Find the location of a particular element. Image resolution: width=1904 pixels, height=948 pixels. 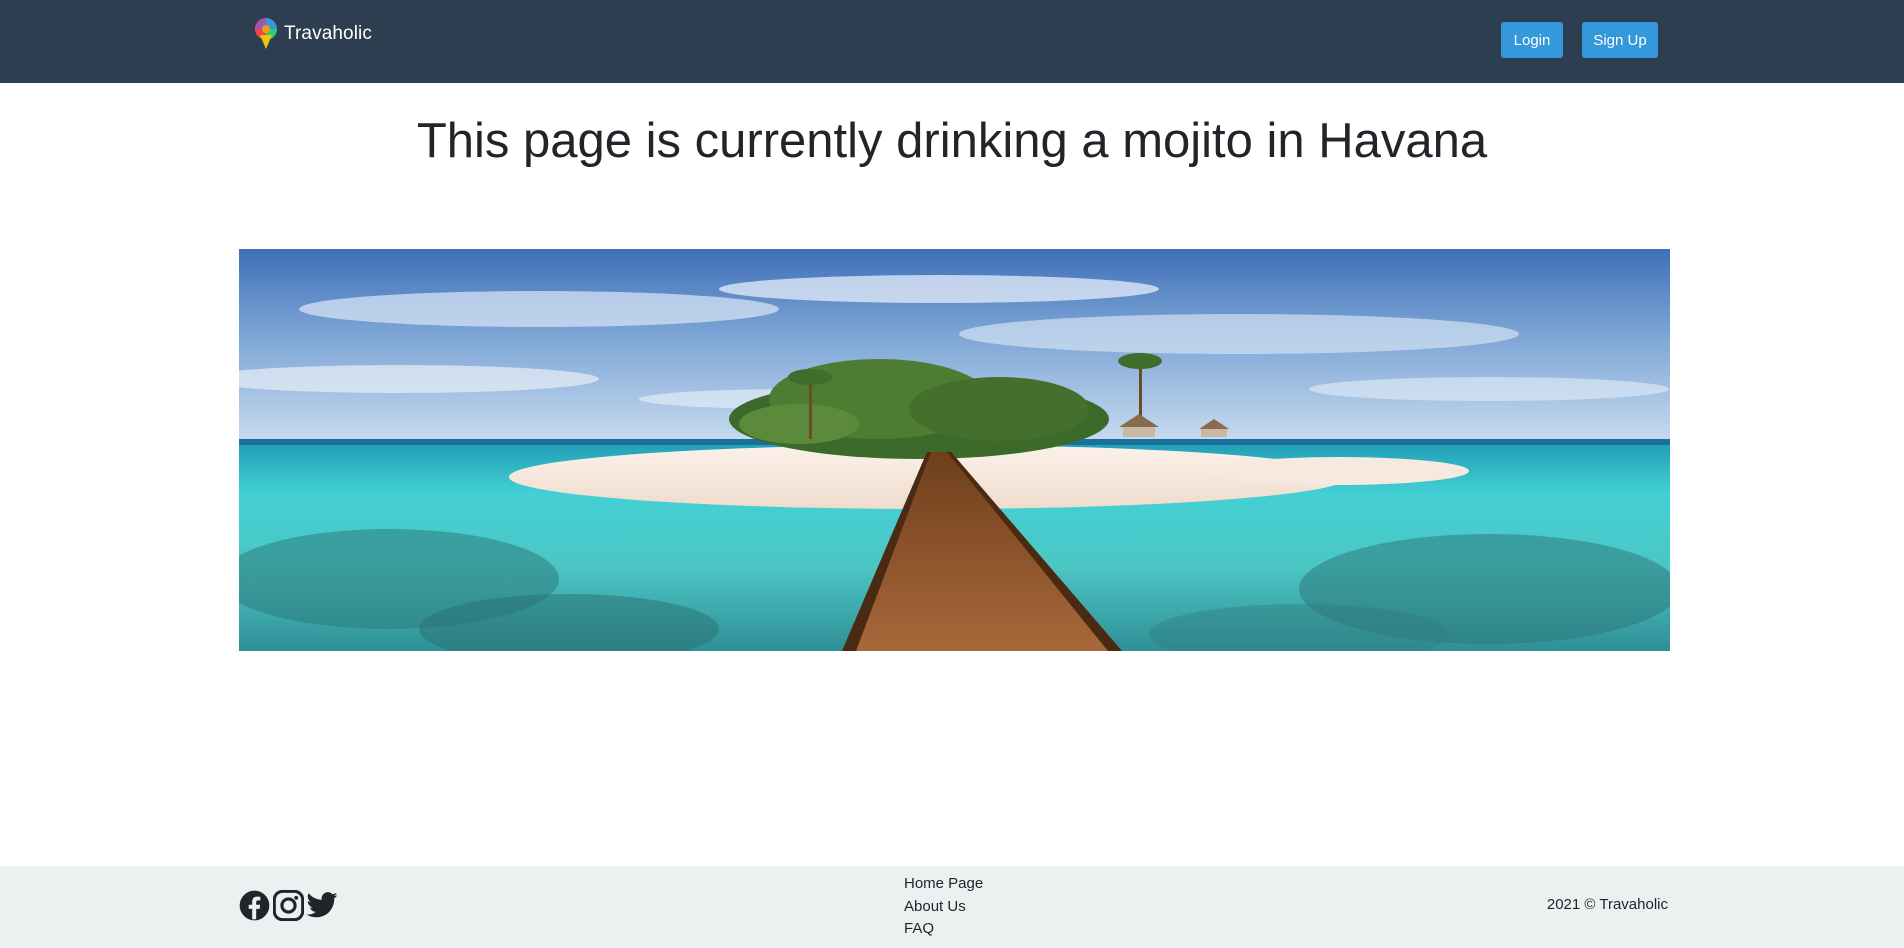

signup-button: Sign Up is located at coordinates (1620, 40).